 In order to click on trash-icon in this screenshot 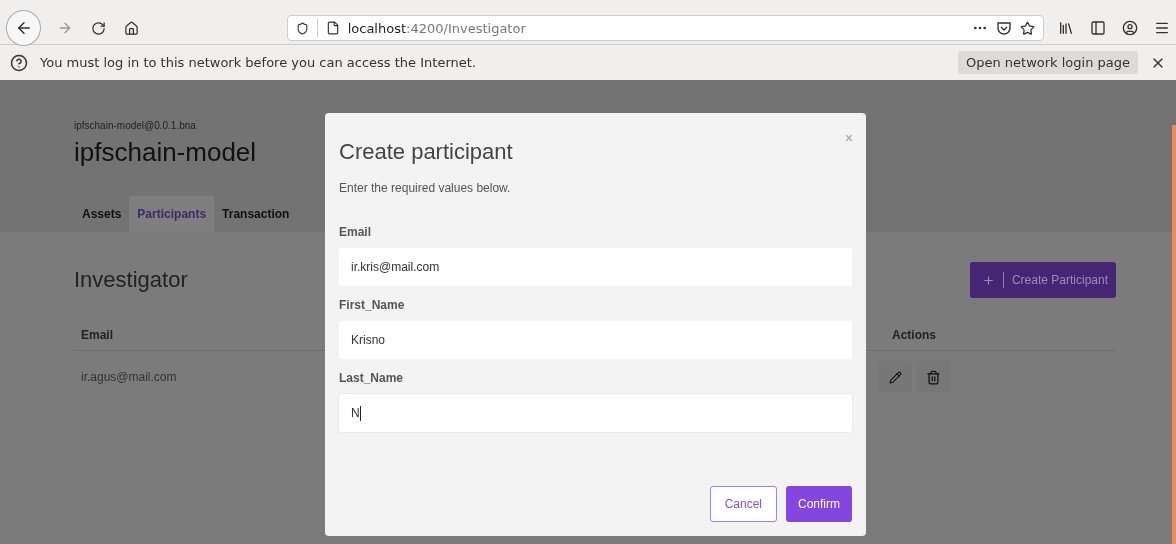, I will do `click(933, 377)`.